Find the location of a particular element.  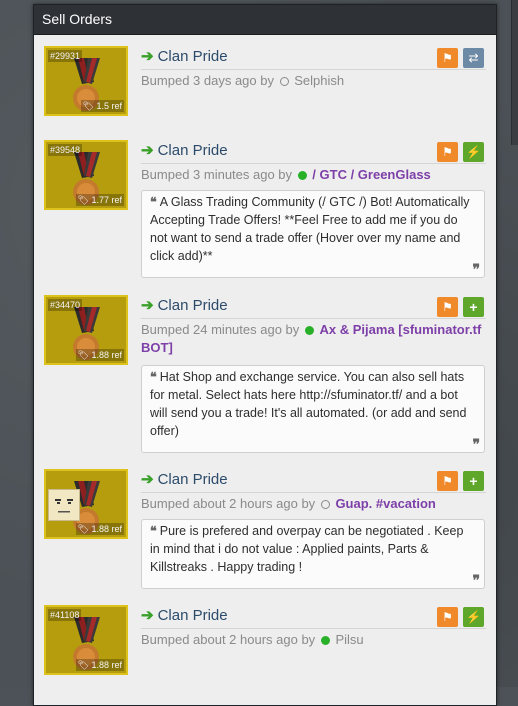

bump-info: Bumped about 2 hours ago by Pilsu is located at coordinates (313, 640).